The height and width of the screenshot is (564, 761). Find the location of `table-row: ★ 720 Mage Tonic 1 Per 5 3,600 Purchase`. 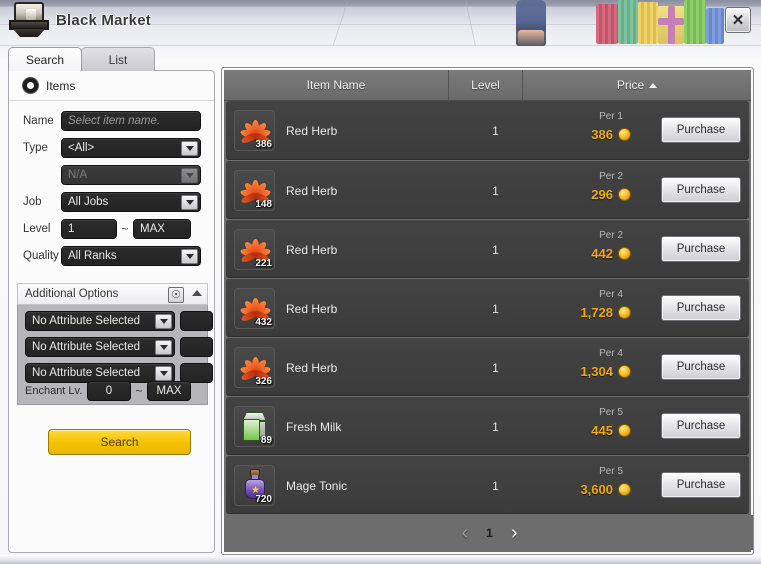

table-row: ★ 720 Mage Tonic 1 Per 5 3,600 Purchase is located at coordinates (487, 484).